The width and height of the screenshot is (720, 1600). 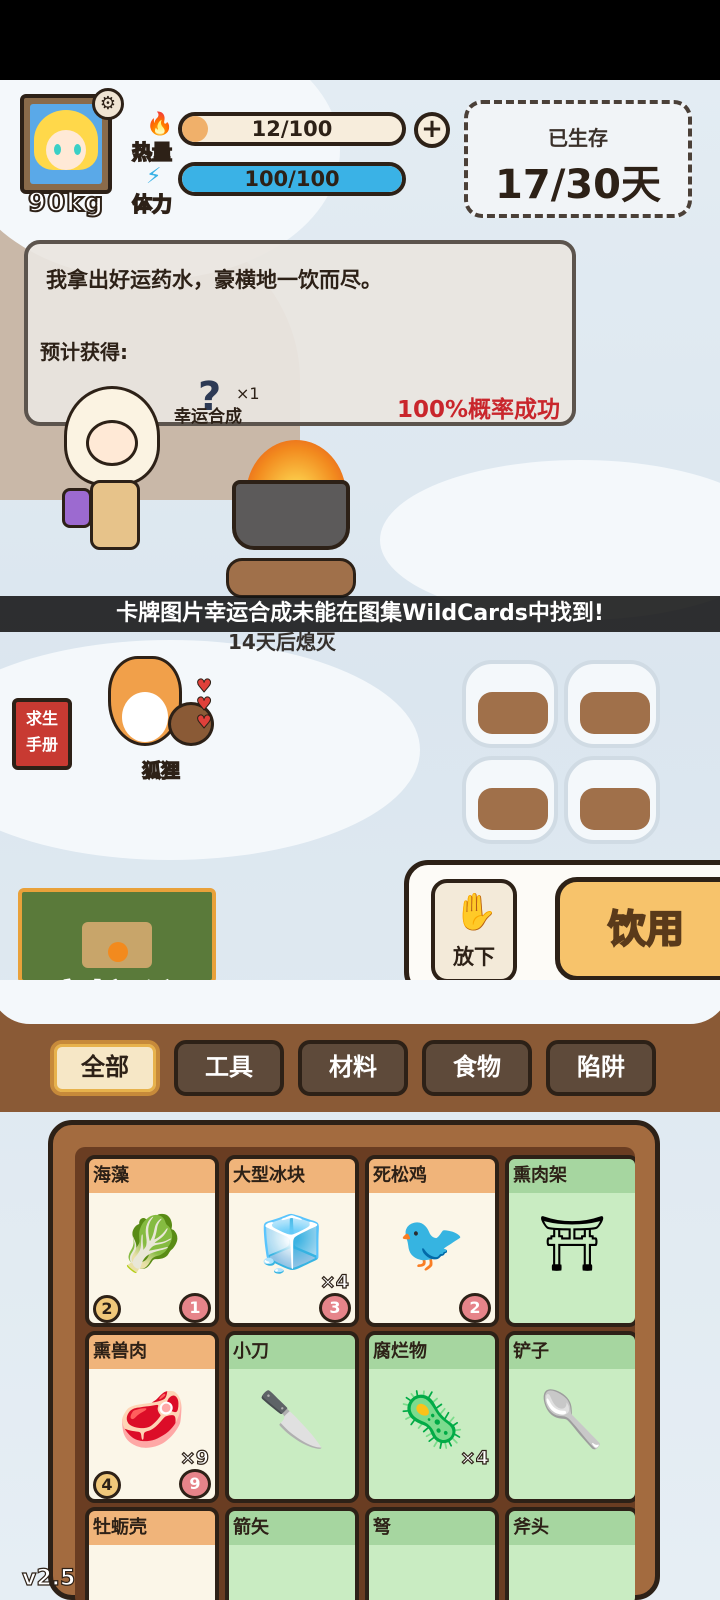 I want to click on heat-icon: 🔥, so click(x=160, y=124).